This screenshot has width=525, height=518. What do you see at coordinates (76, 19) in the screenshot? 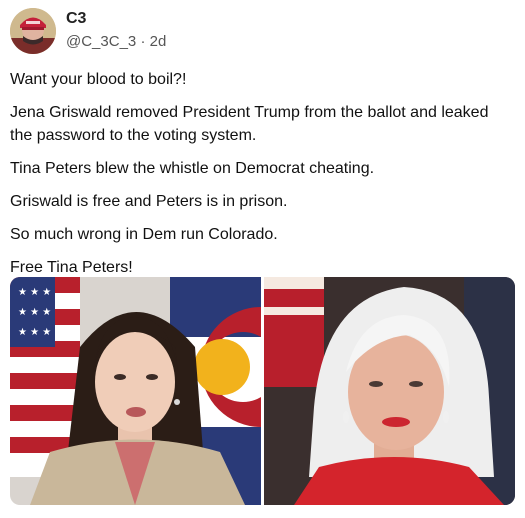
I see `author-name: C3` at bounding box center [76, 19].